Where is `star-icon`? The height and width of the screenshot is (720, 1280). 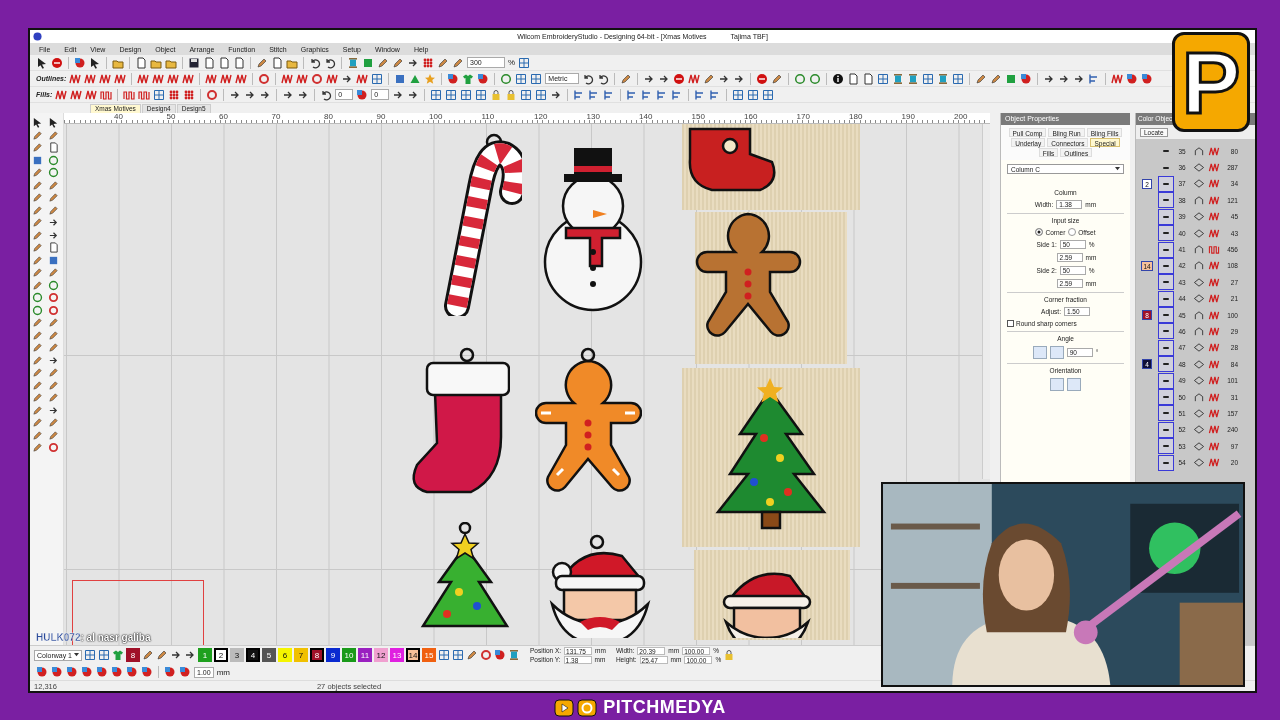
star-icon is located at coordinates (430, 78).